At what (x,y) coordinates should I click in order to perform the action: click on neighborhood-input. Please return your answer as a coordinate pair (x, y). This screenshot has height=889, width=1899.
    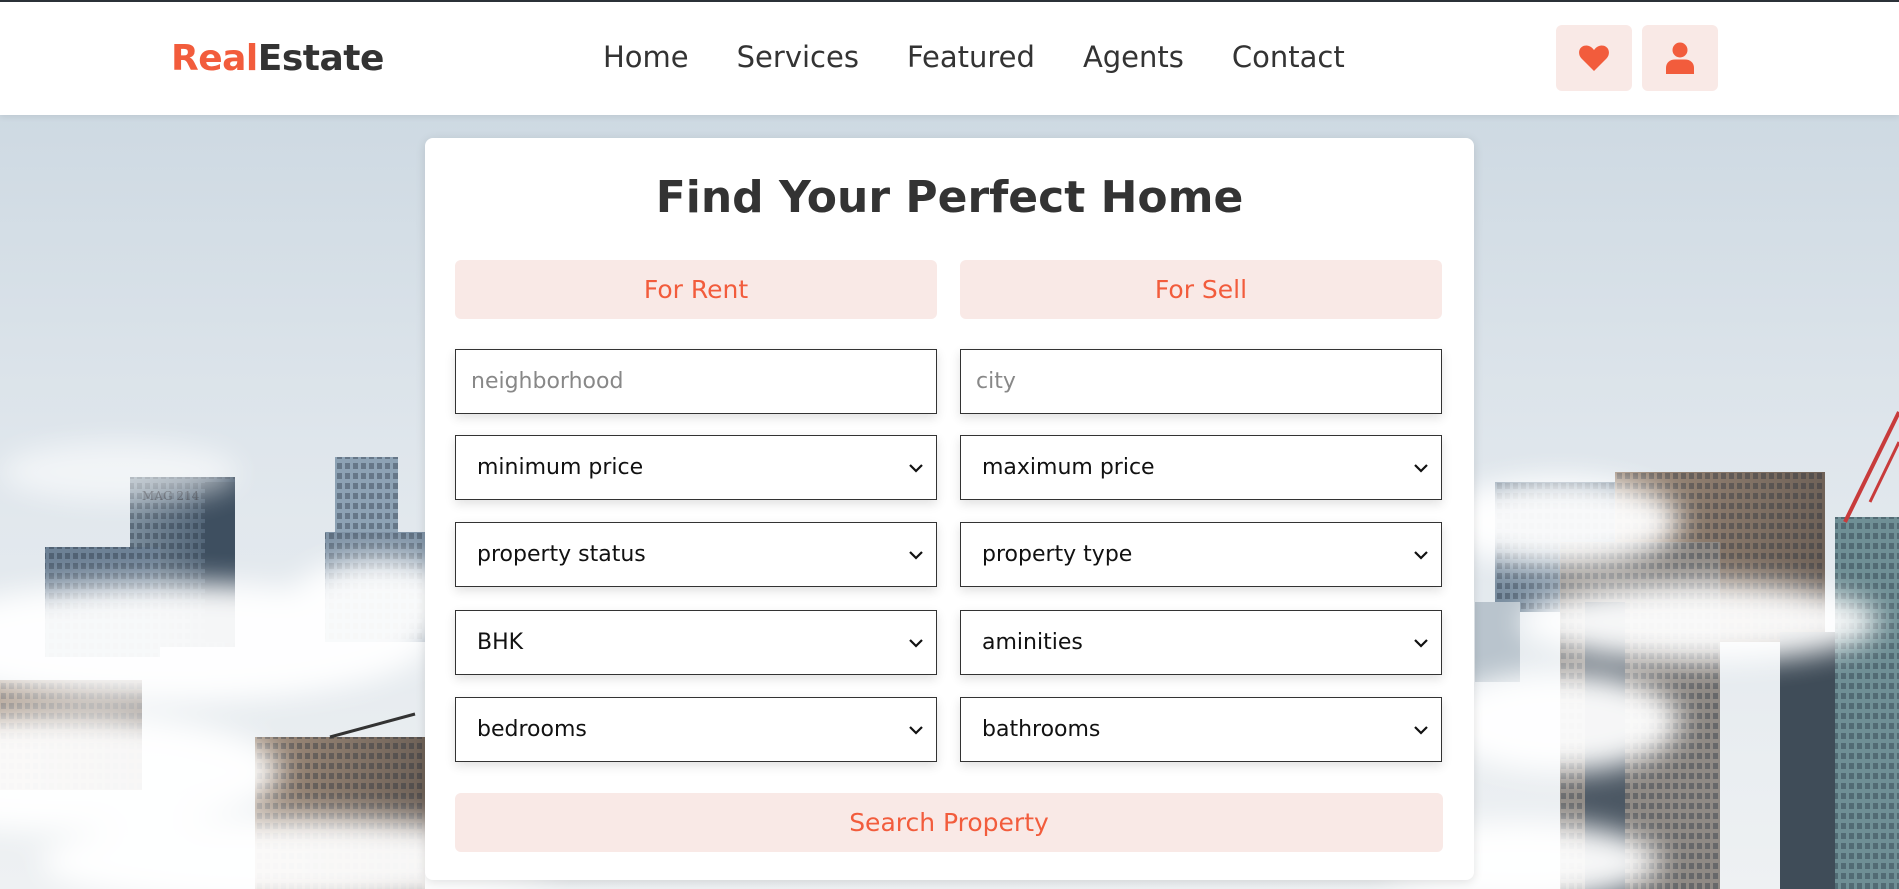
    Looking at the image, I should click on (696, 381).